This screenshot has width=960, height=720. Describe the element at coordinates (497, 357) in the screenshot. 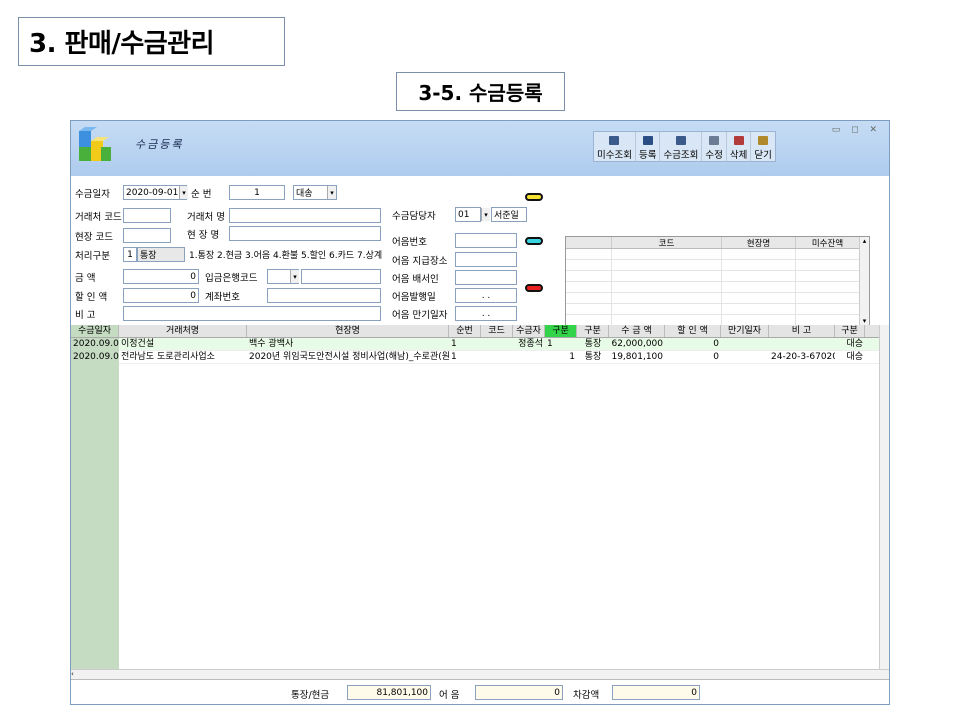

I see `cell-code` at that location.